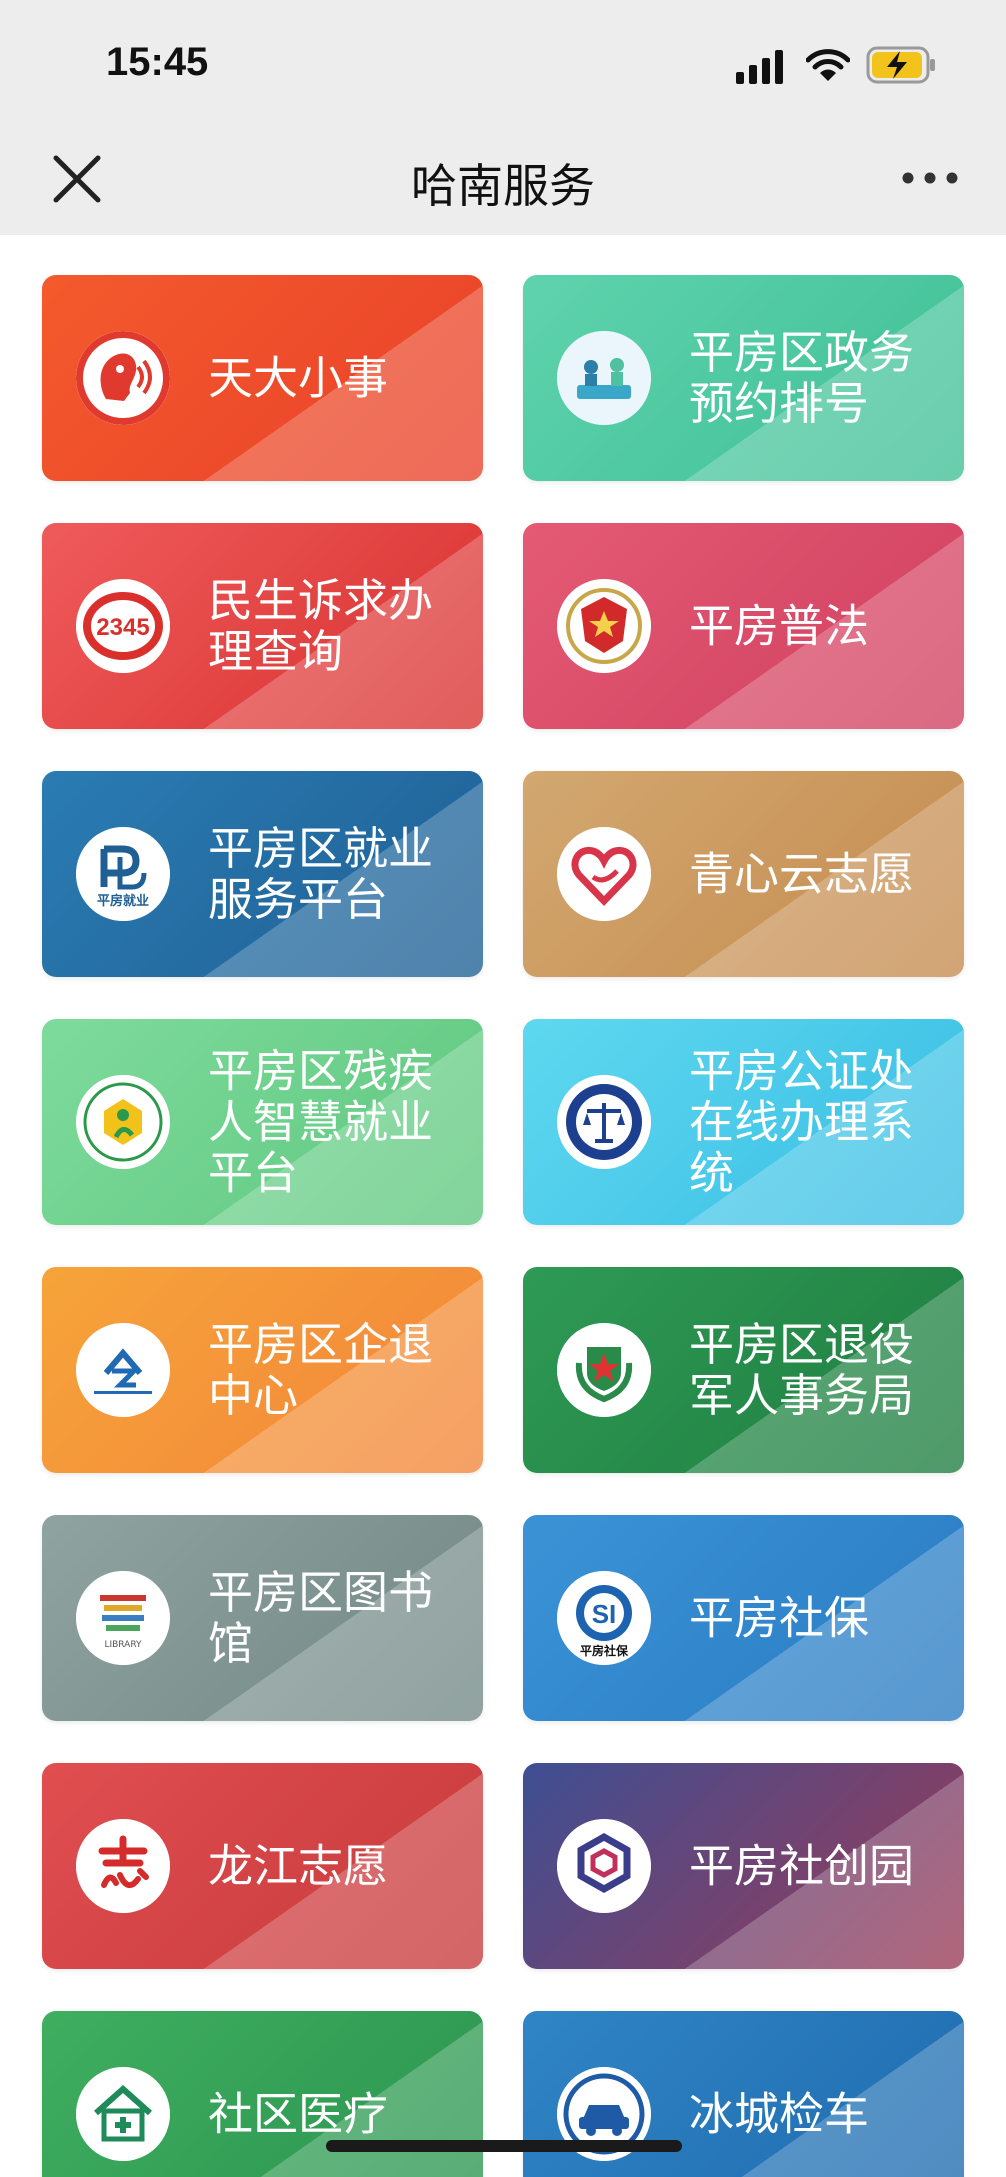  What do you see at coordinates (503, 186) in the screenshot?
I see `page-title: 哈南服务` at bounding box center [503, 186].